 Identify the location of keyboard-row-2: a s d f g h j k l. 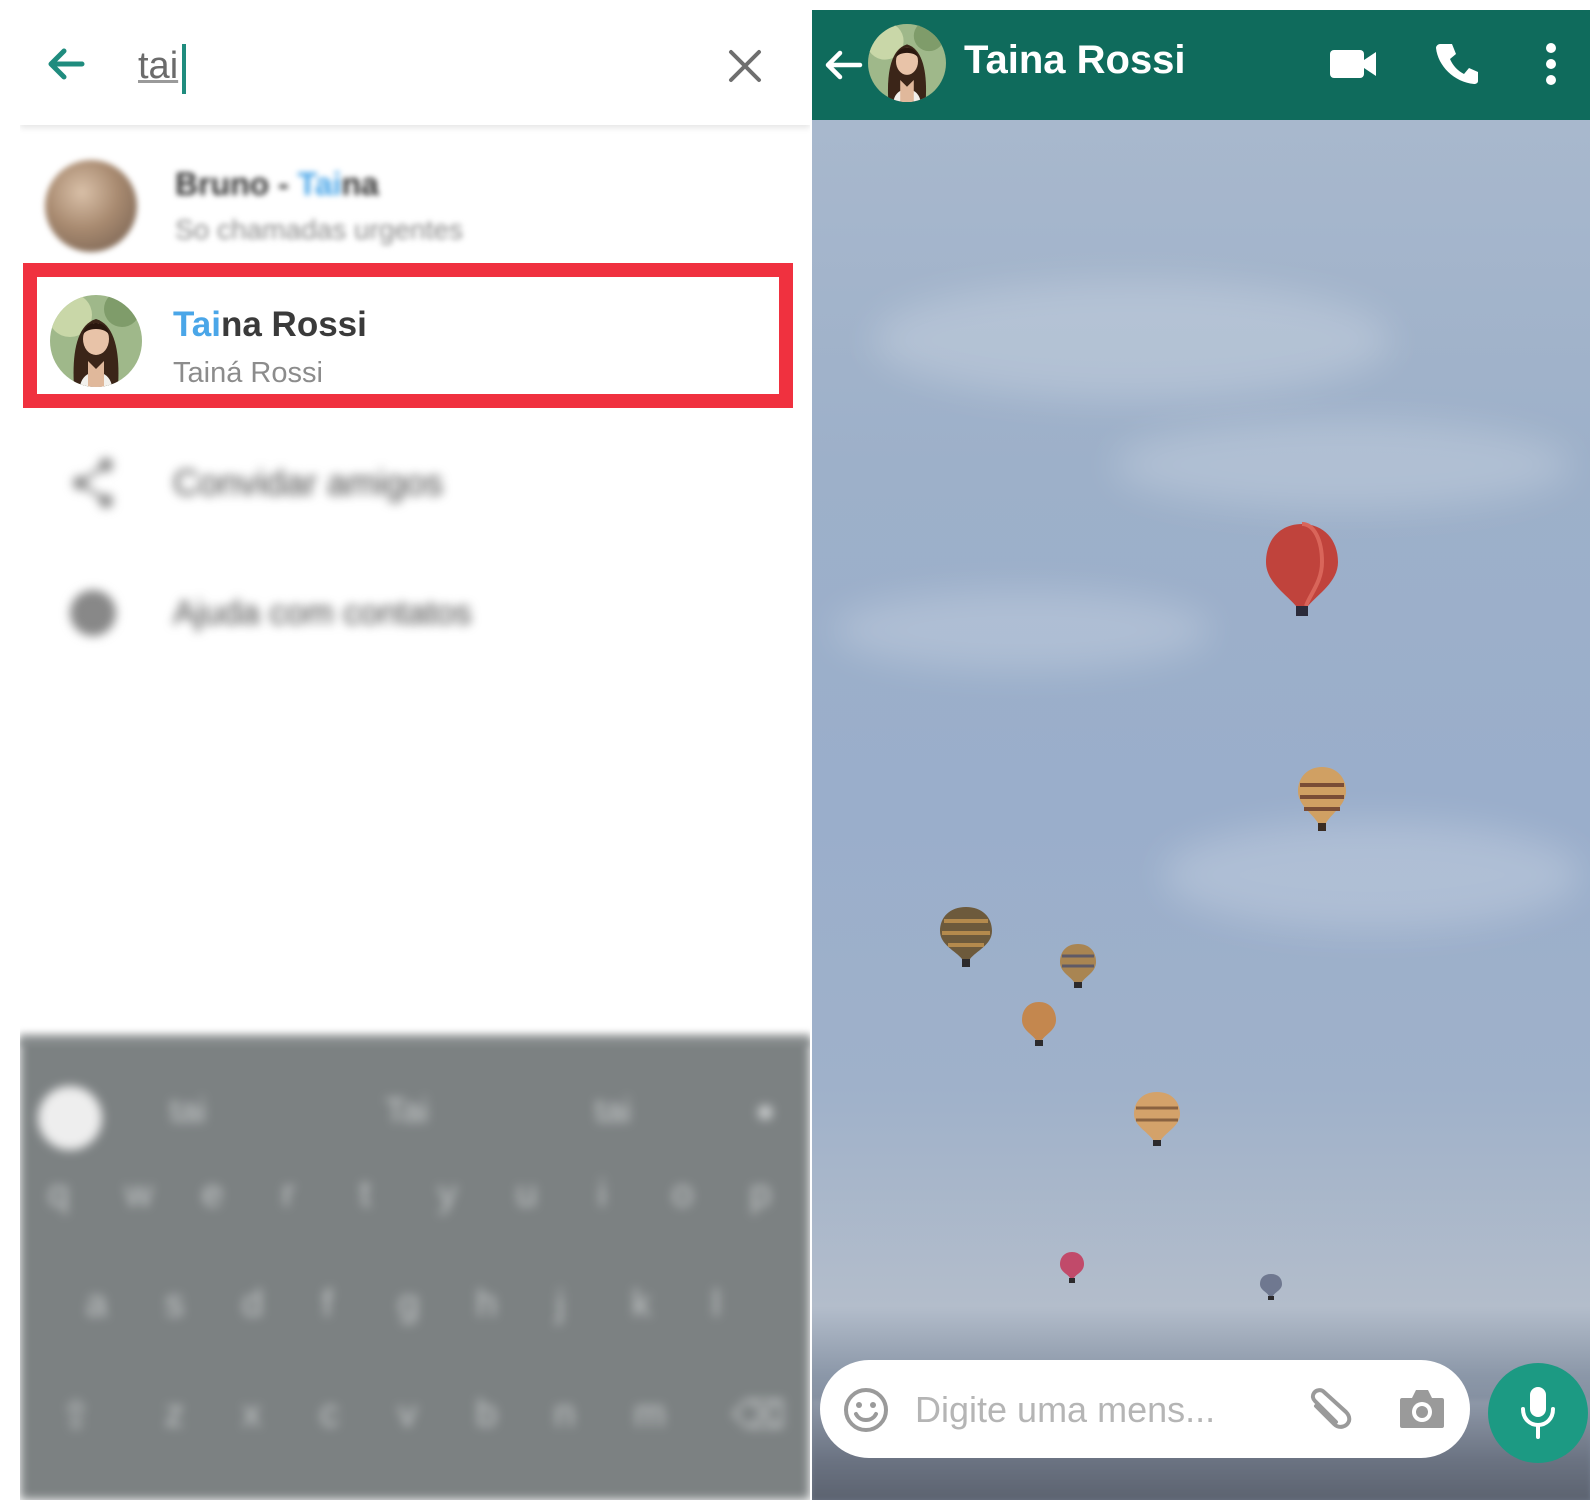
(415, 1313).